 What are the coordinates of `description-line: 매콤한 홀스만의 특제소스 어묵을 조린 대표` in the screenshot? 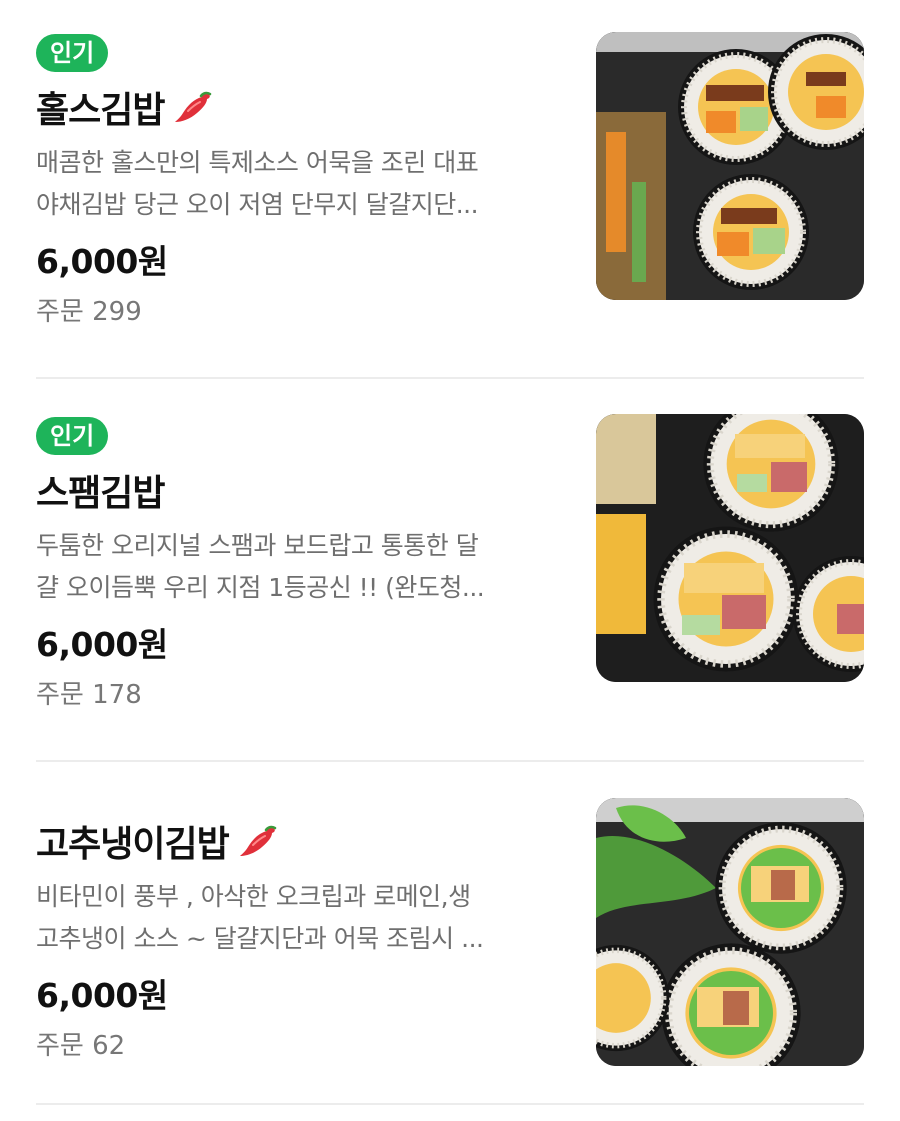 It's located at (257, 162).